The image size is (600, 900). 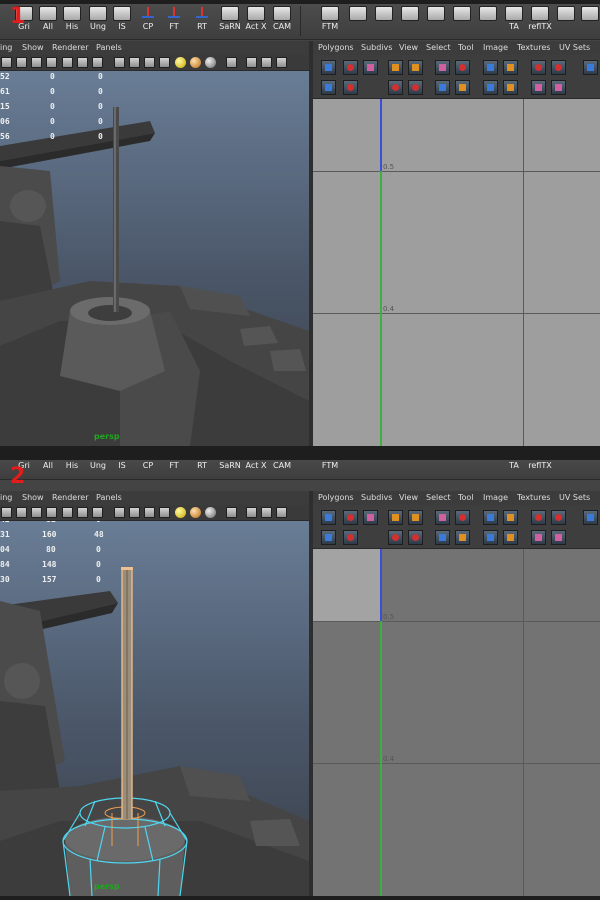 I want to click on uv-smooth-icon, so click(x=558, y=87).